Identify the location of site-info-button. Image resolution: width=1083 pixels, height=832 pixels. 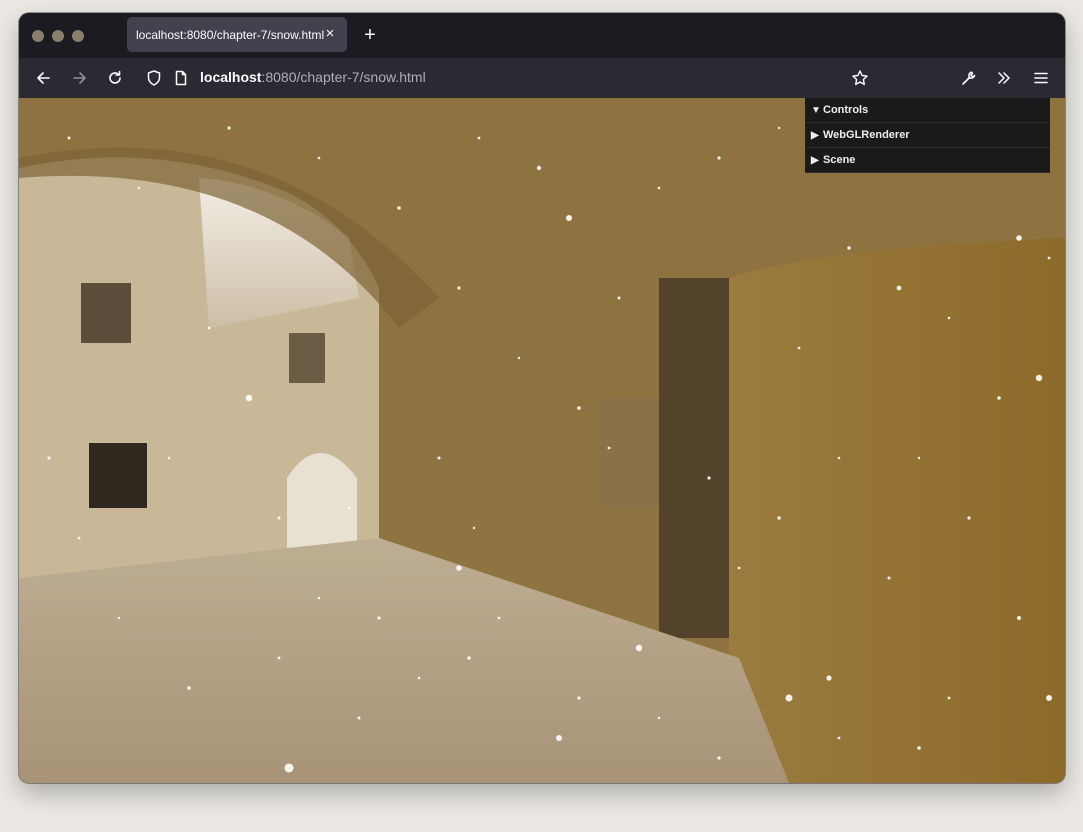
(181, 78).